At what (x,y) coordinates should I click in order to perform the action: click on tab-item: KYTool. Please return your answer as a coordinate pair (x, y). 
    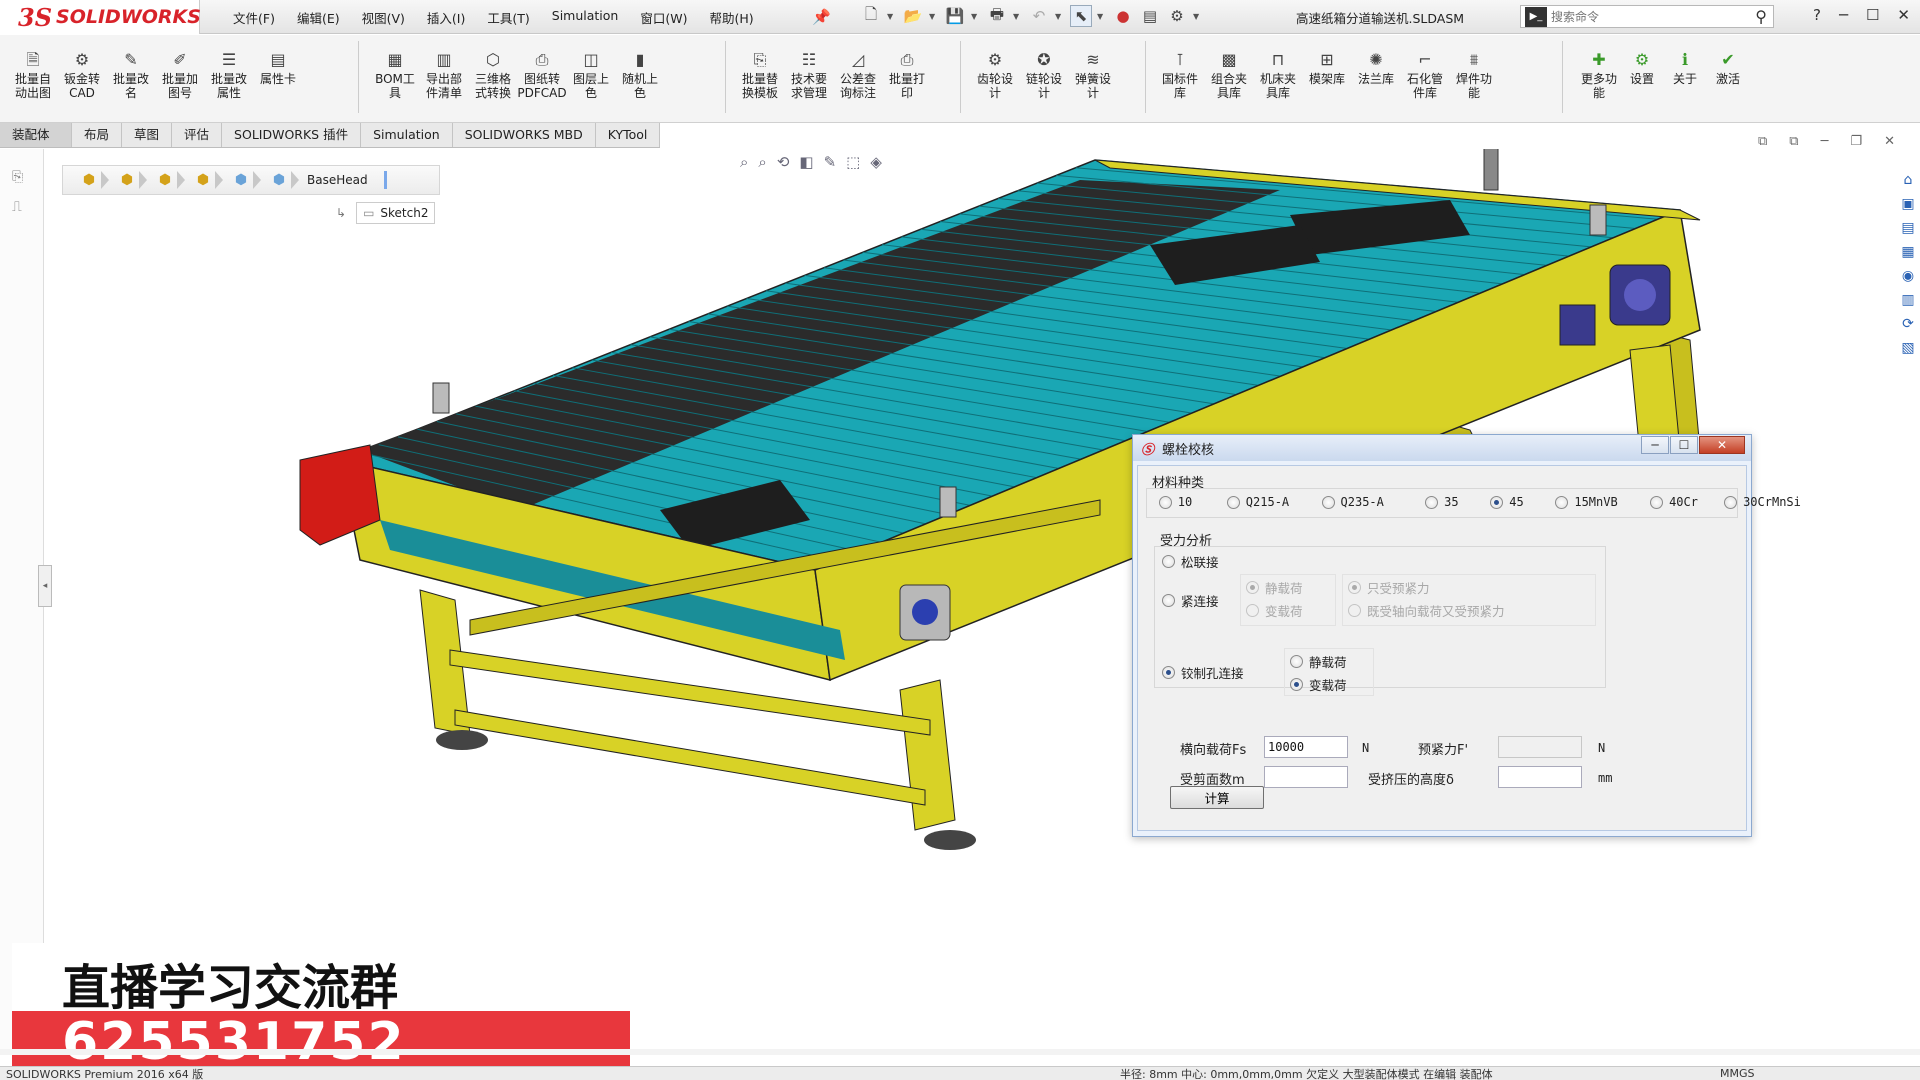
    Looking at the image, I should click on (628, 135).